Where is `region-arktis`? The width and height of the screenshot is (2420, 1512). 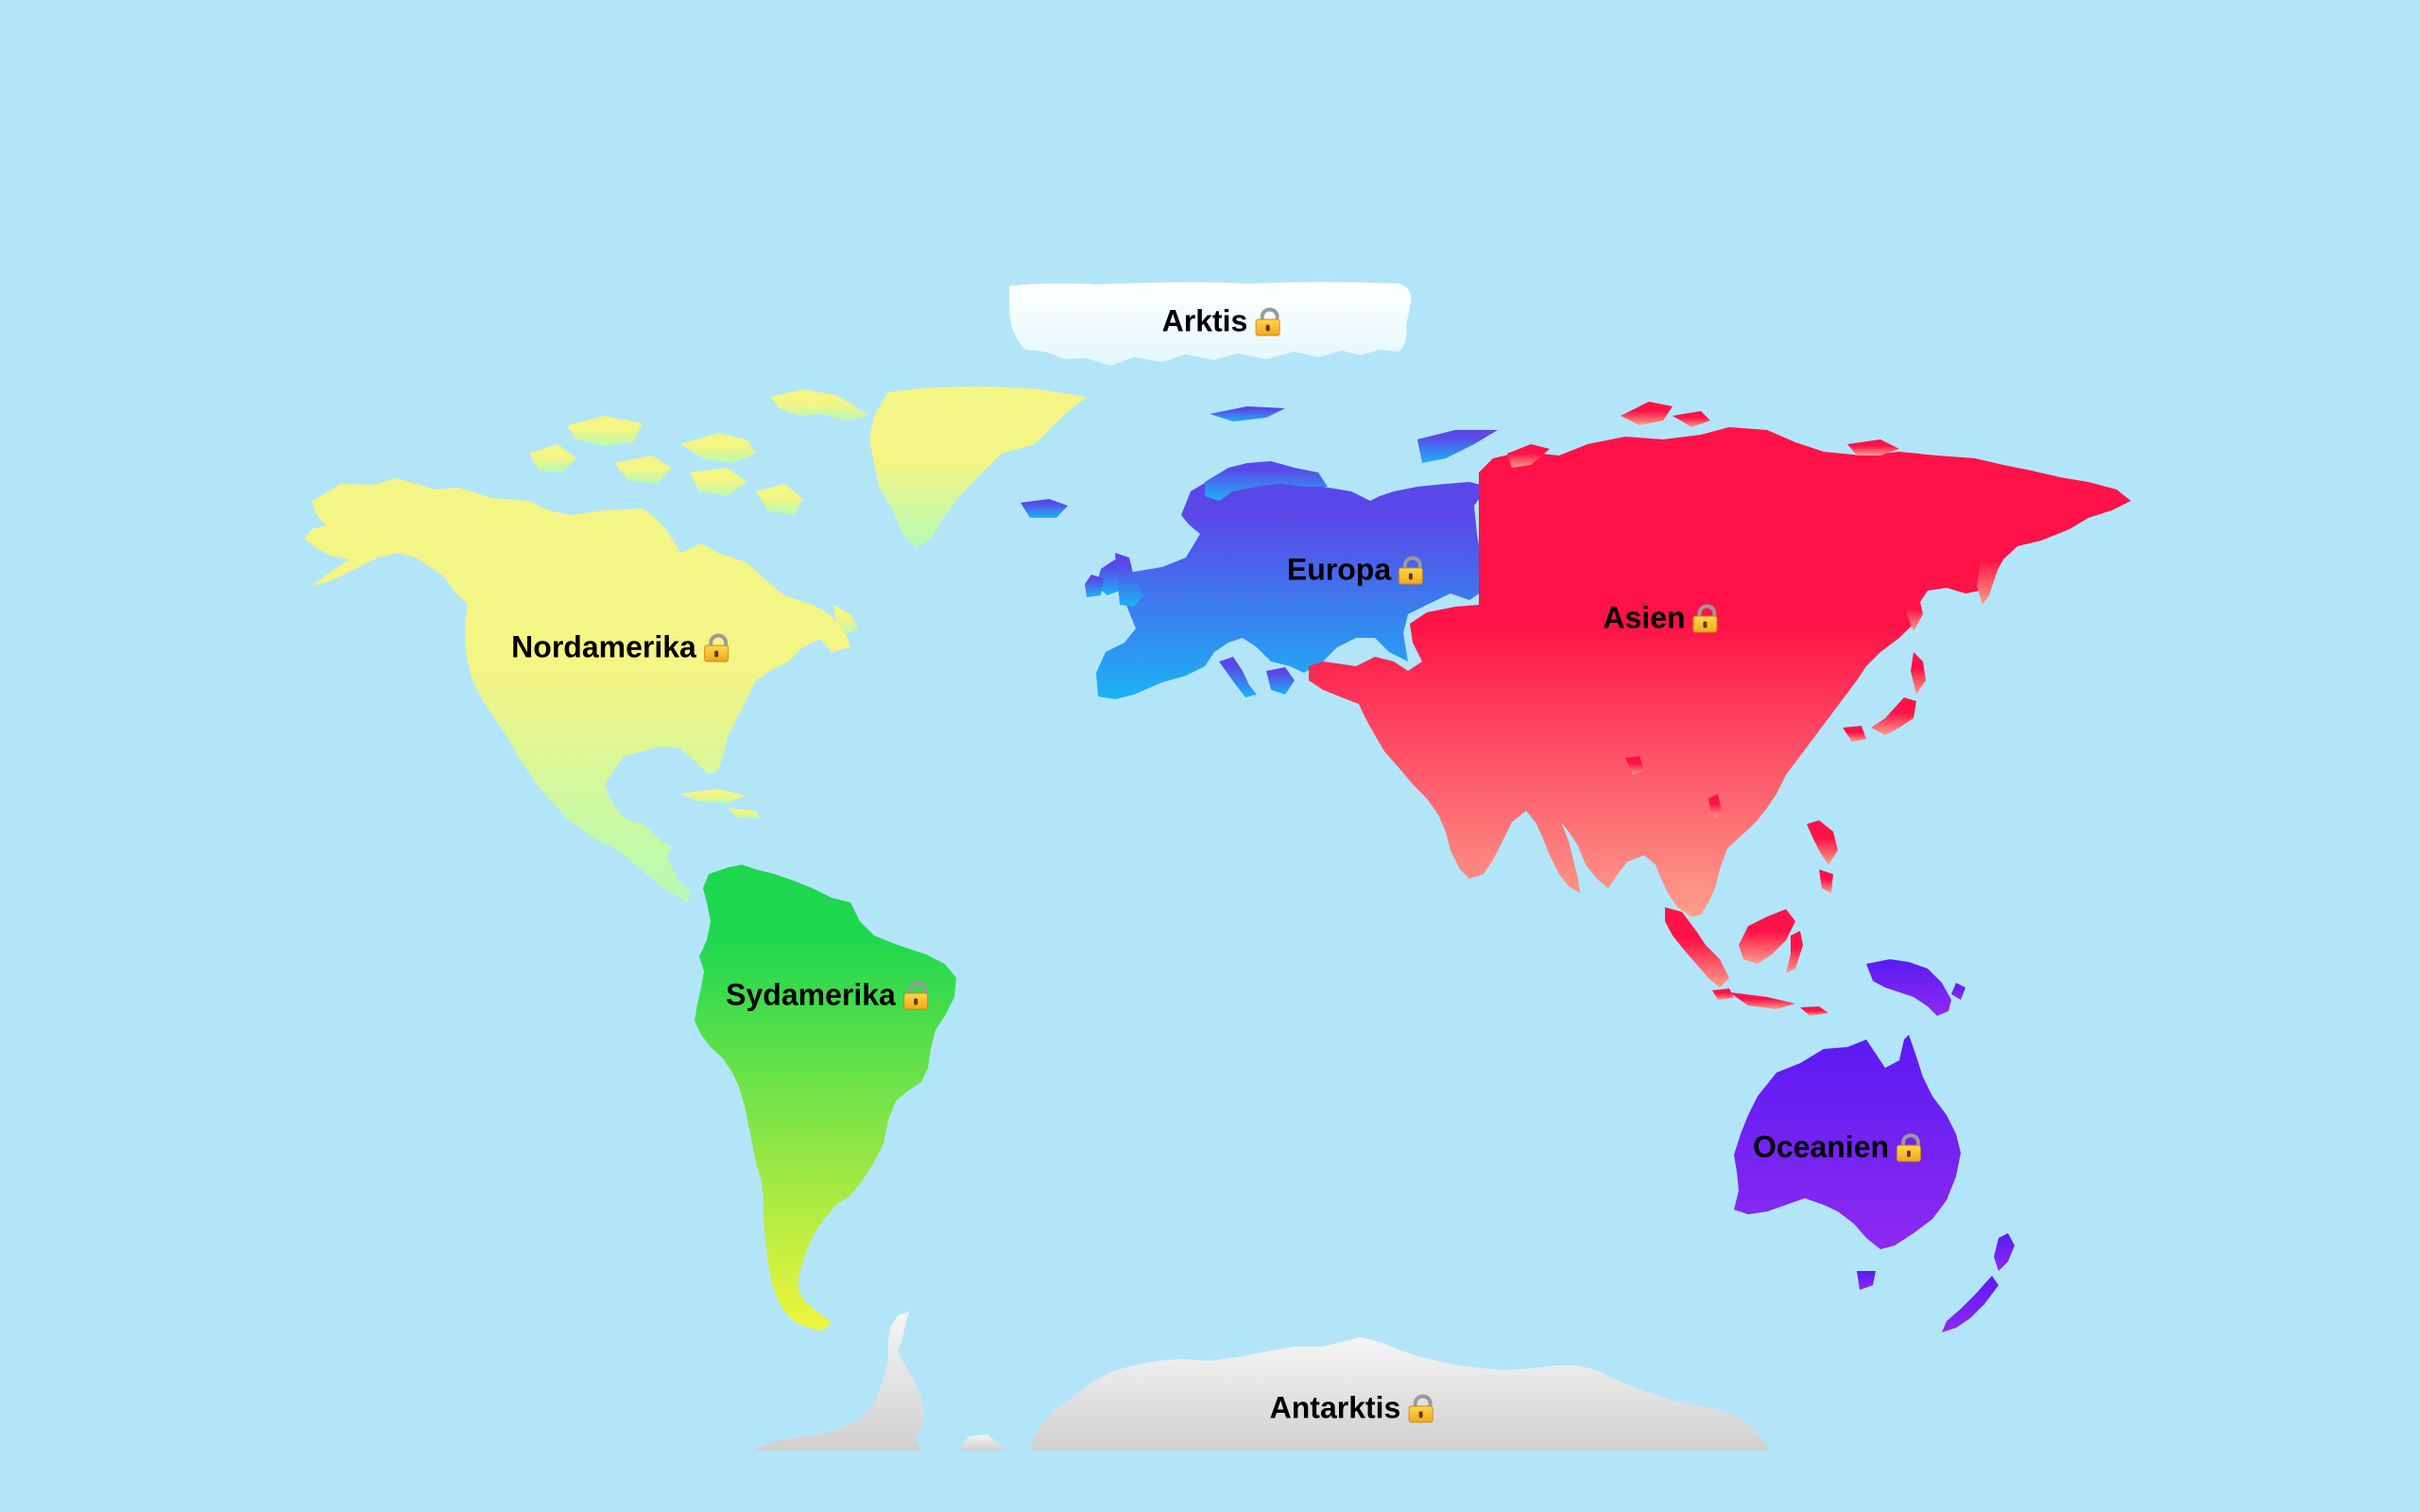
region-arktis is located at coordinates (1210, 324).